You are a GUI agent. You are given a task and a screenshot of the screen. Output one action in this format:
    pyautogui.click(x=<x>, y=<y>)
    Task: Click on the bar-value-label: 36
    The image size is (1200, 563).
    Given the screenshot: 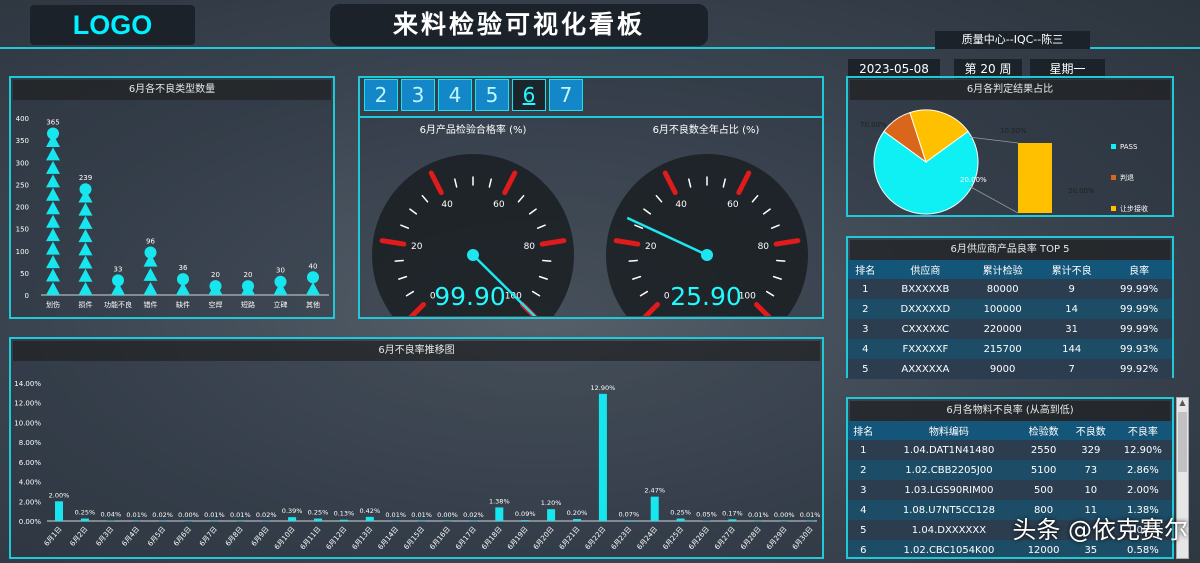 What is the action you would take?
    pyautogui.click(x=183, y=268)
    